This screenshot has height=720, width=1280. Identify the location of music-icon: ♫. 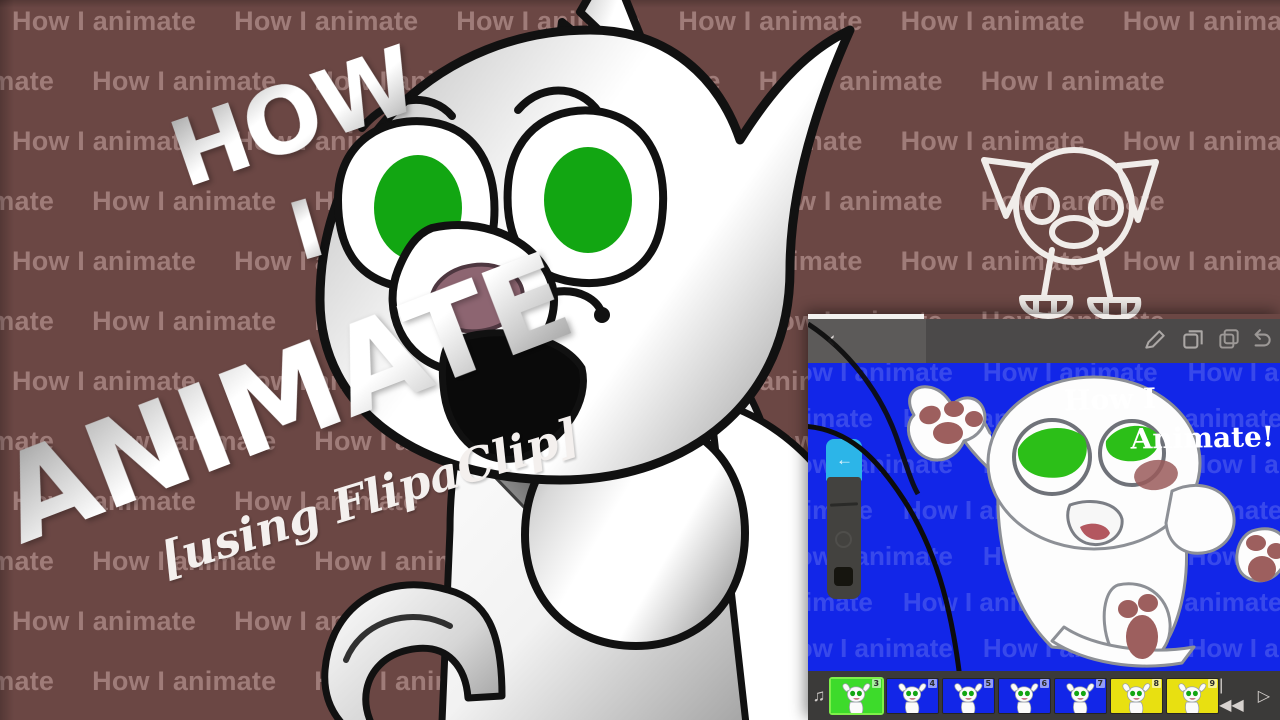
(819, 696).